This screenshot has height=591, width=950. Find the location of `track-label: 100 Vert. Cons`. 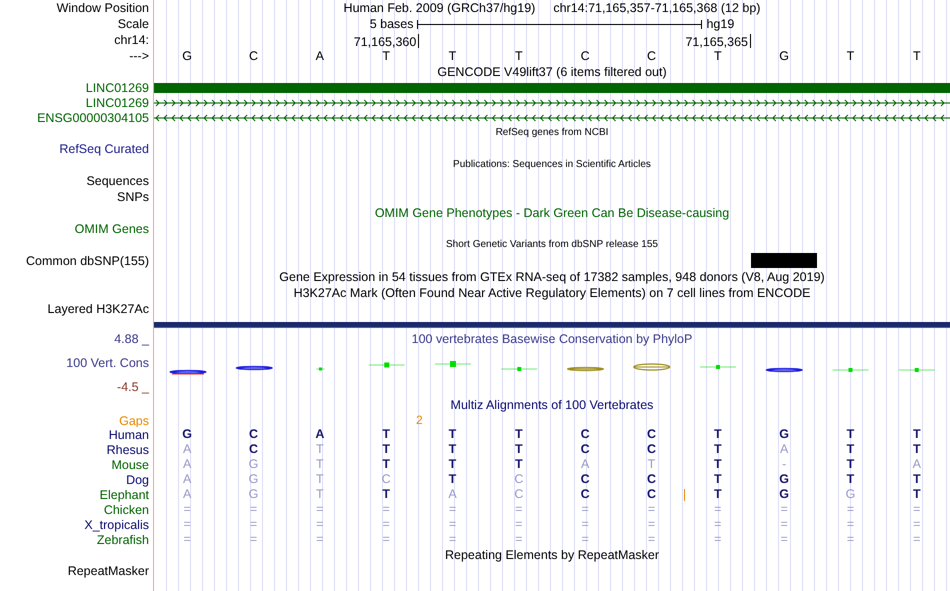

track-label: 100 Vert. Cons is located at coordinates (107, 363).